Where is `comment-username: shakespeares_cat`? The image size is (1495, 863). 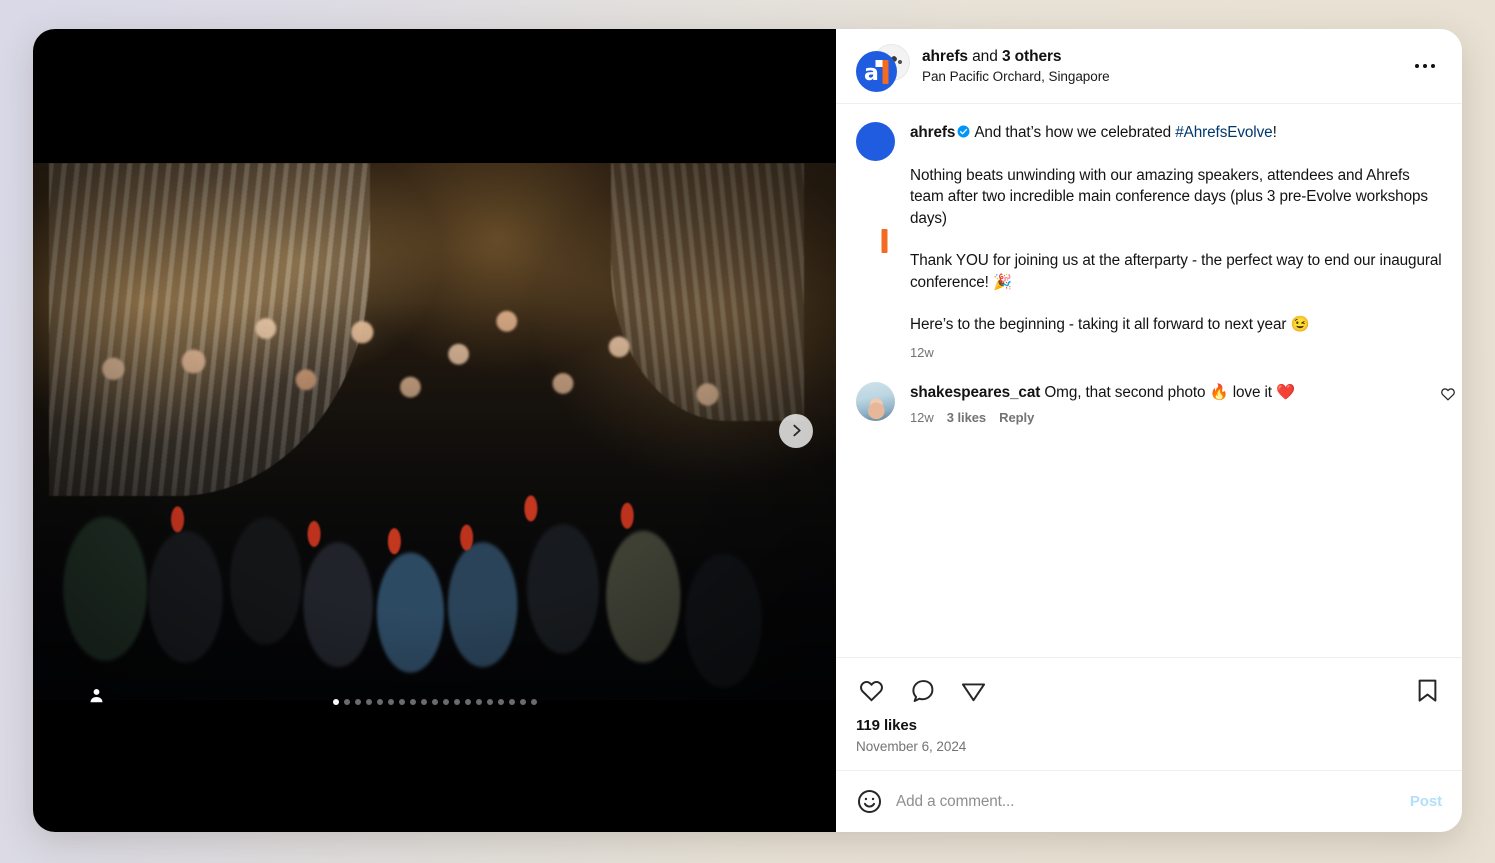
comment-username: shakespeares_cat is located at coordinates (975, 392).